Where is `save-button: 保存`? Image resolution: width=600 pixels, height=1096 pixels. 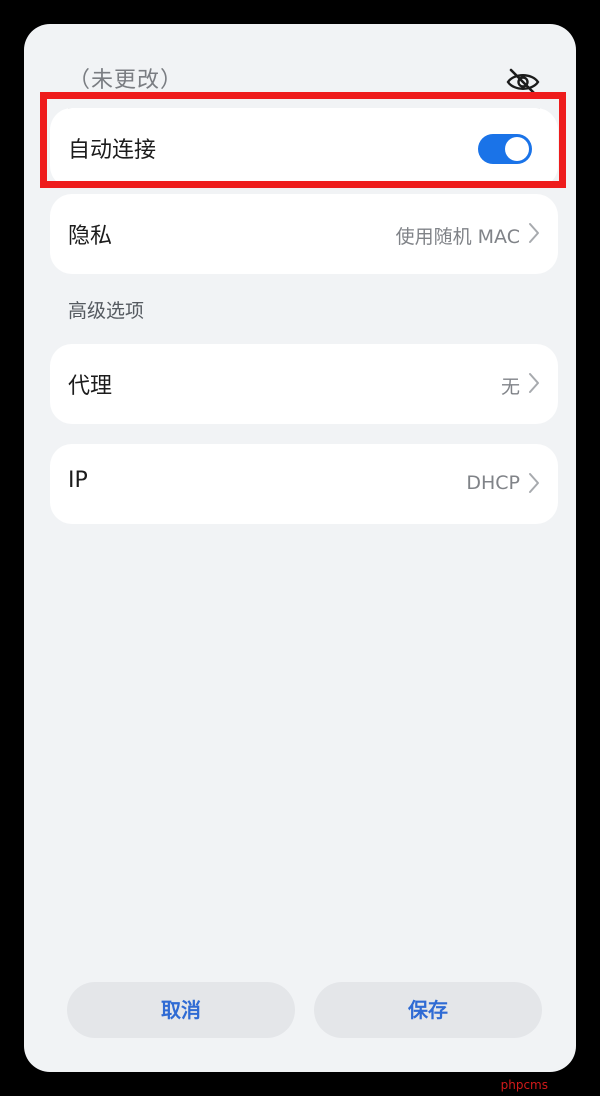 save-button: 保存 is located at coordinates (428, 1010).